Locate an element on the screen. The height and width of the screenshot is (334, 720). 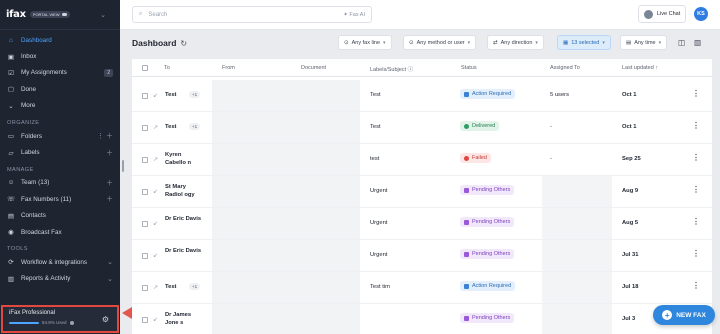
status-text: Pending Others is located at coordinates (491, 318).